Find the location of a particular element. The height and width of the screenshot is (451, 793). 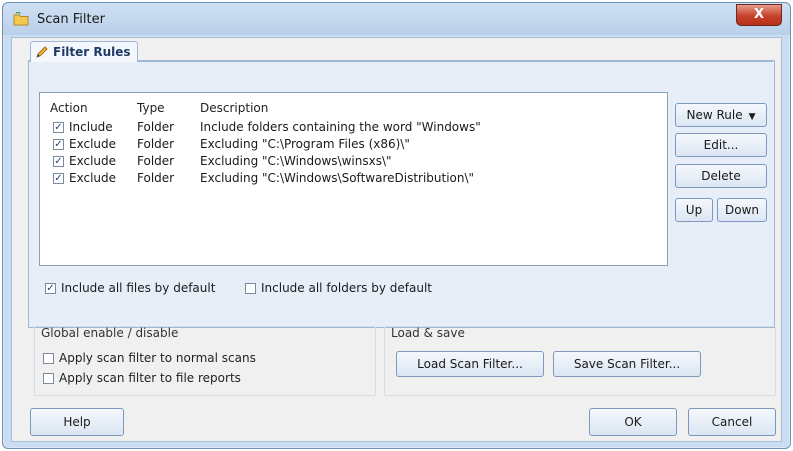

up-label: Up is located at coordinates (694, 210).